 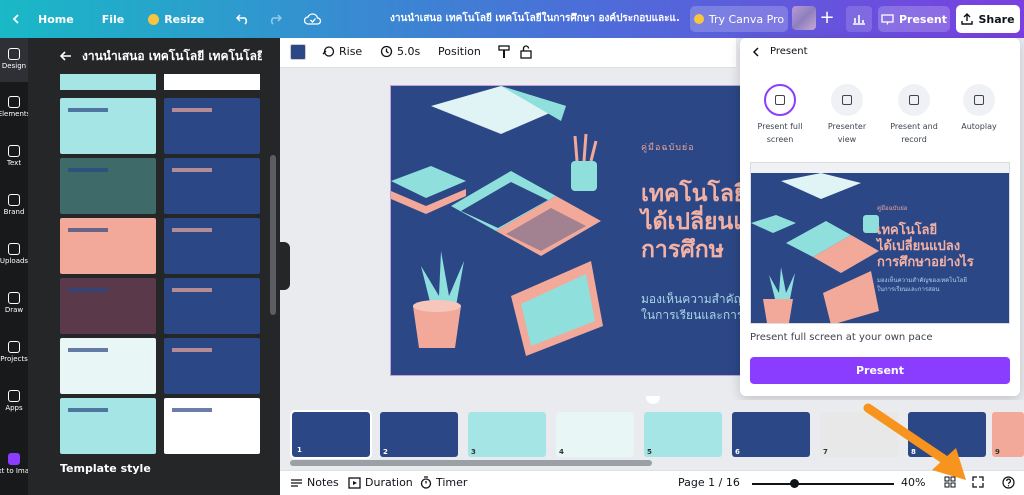 What do you see at coordinates (1008, 482) in the screenshot?
I see `help-button` at bounding box center [1008, 482].